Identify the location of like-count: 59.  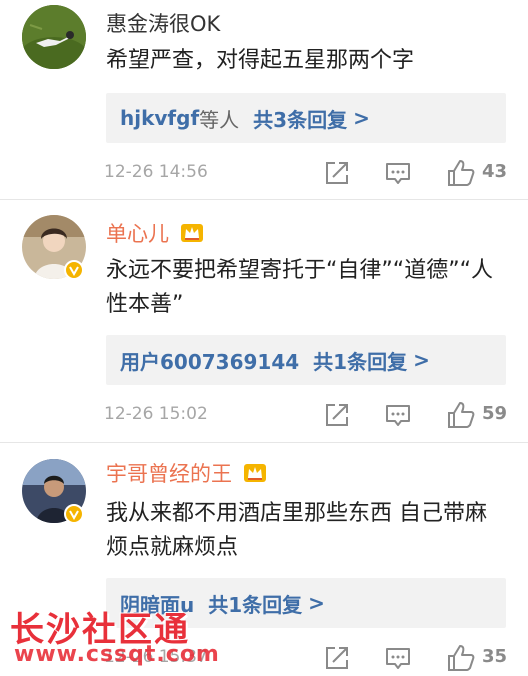
(495, 413).